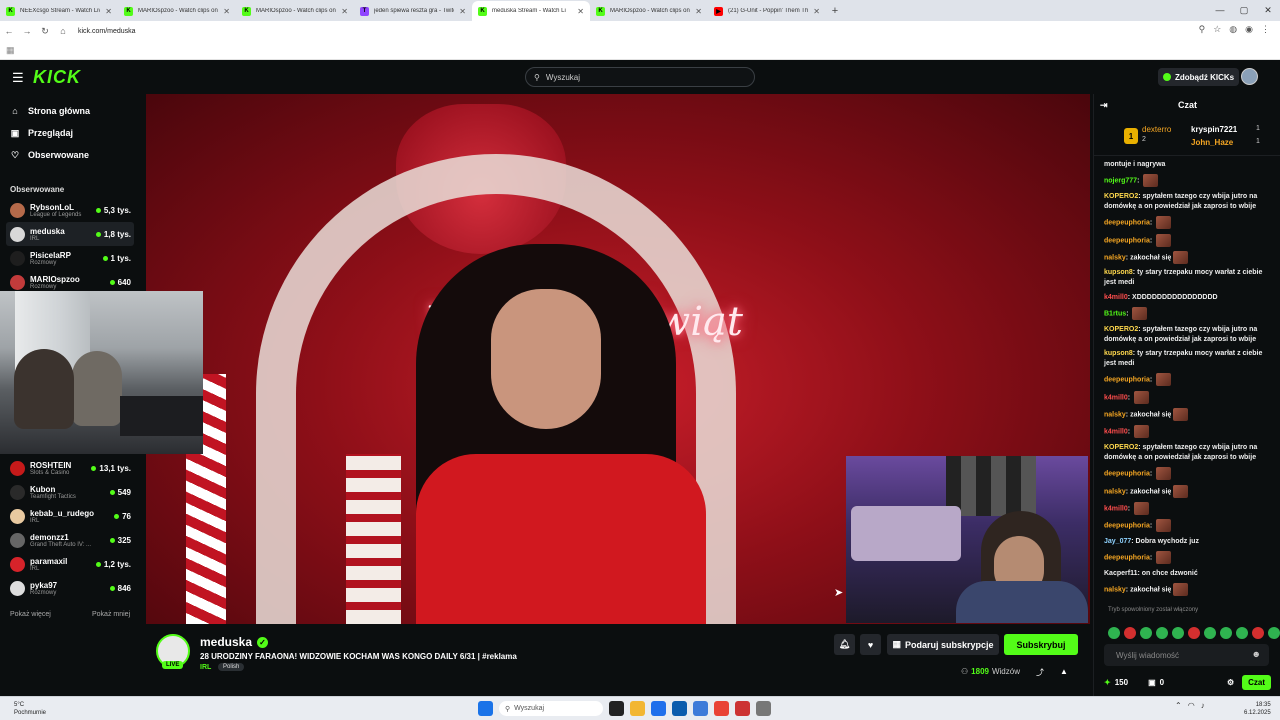 The height and width of the screenshot is (720, 1280). Describe the element at coordinates (1256, 654) in the screenshot. I see `emoji-picker-icon: ☻` at that location.